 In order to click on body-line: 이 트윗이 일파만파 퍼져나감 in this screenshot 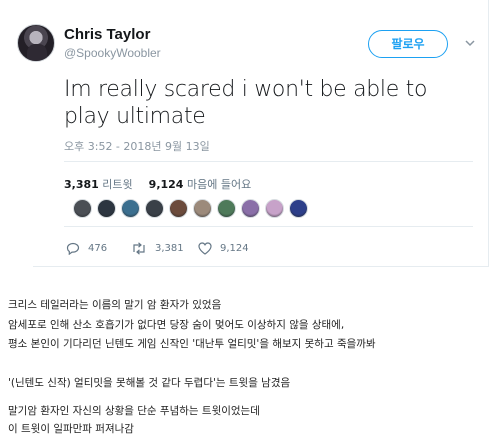, I will do `click(71, 429)`.